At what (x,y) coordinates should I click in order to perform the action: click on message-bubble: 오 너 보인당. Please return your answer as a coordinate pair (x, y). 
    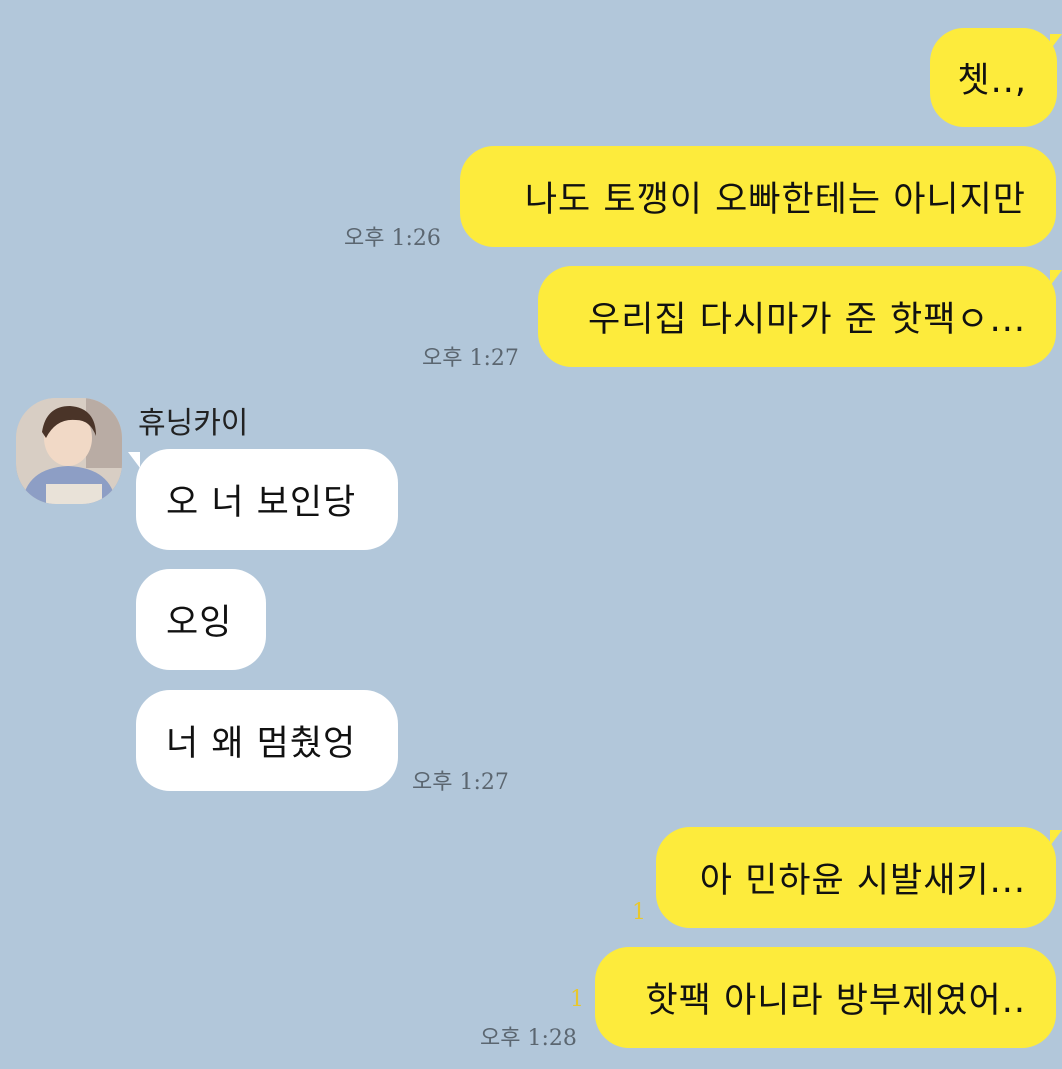
    Looking at the image, I should click on (267, 499).